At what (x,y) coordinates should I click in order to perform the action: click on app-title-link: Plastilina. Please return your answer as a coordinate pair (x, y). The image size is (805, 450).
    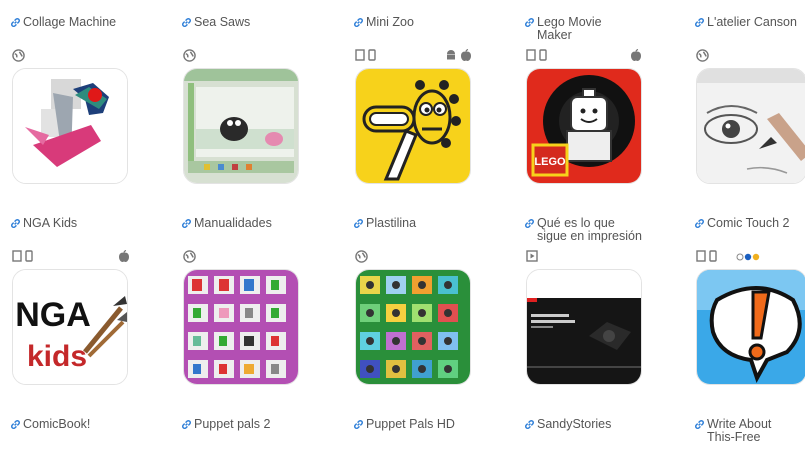
    Looking at the image, I should click on (433, 223).